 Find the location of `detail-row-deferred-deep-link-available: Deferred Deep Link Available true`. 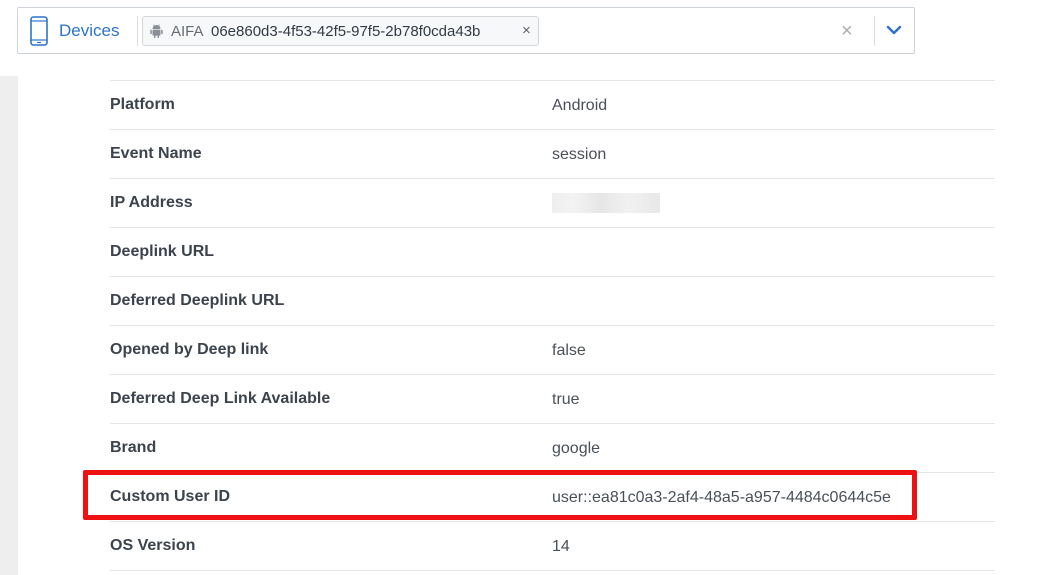

detail-row-deferred-deep-link-available: Deferred Deep Link Available true is located at coordinates (552, 399).